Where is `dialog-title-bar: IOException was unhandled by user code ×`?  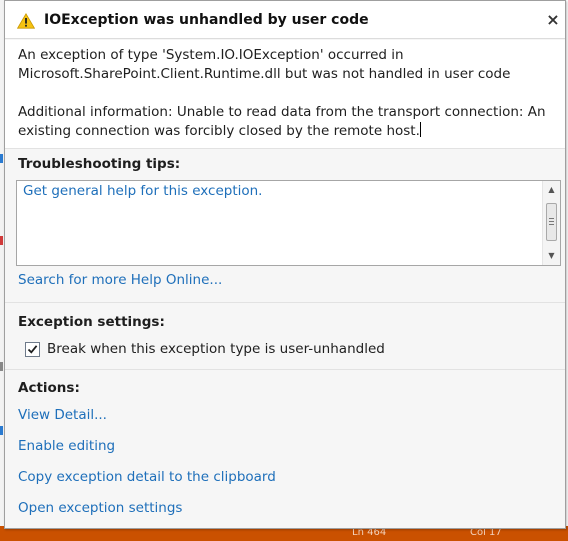 dialog-title-bar: IOException was unhandled by user code × is located at coordinates (285, 20).